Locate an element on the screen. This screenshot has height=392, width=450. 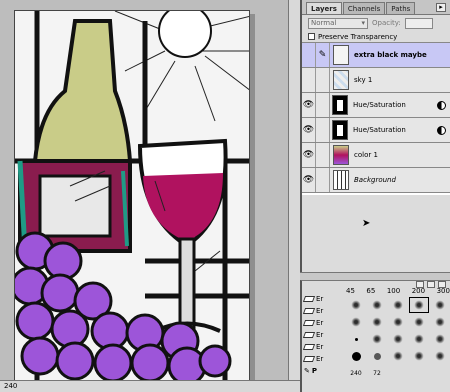
document-shadow is located at coordinates (252, 202).